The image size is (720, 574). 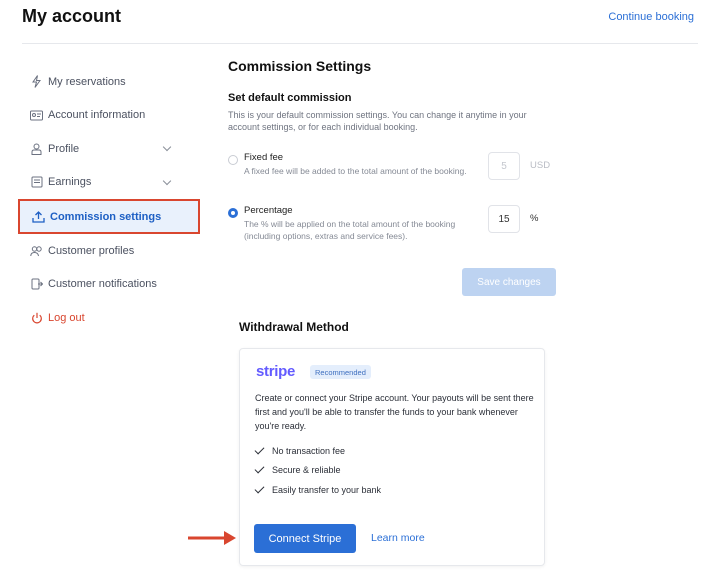 I want to click on connect-stripe-button: Connect Stripe, so click(x=305, y=538).